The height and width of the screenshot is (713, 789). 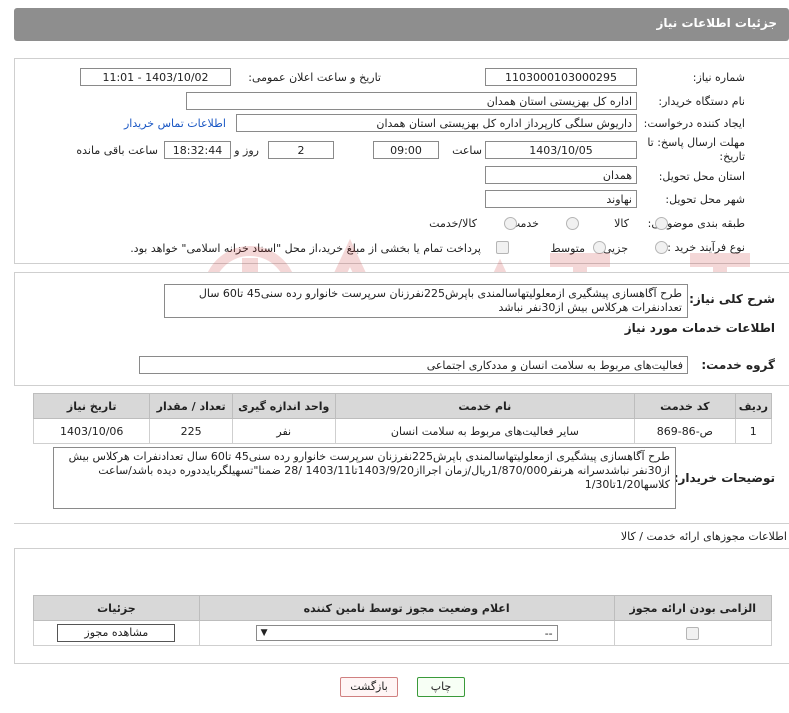 What do you see at coordinates (467, 150) in the screenshot?
I see `deadline-time-label: ساعت` at bounding box center [467, 150].